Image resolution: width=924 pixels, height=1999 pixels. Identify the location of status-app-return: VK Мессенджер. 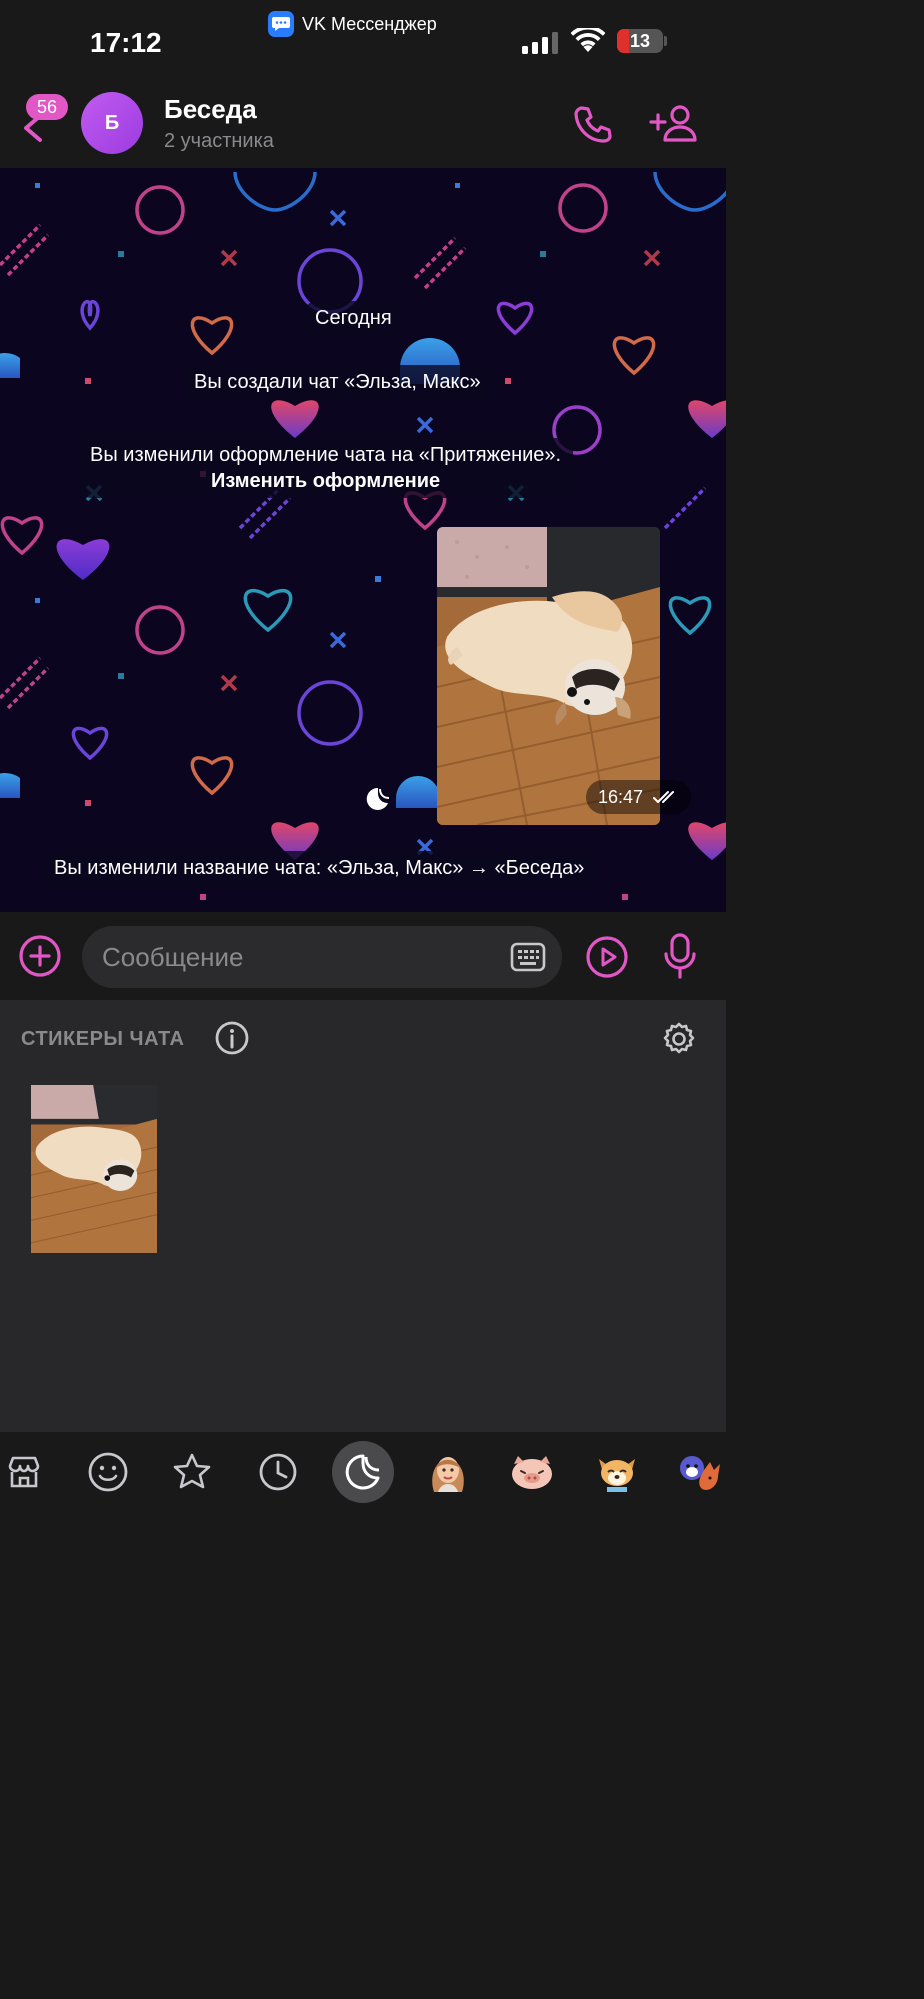
(352, 24).